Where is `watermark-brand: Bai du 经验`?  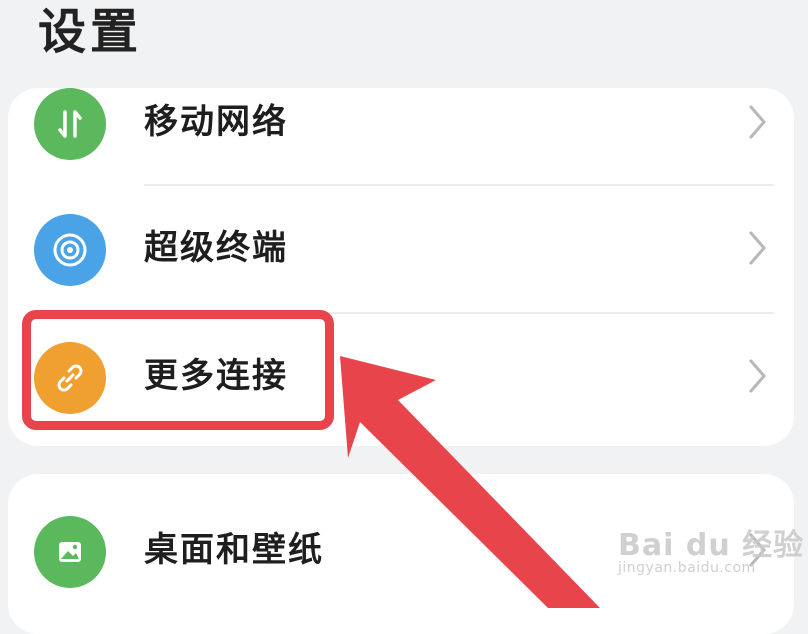
watermark-brand: Bai du 经验 is located at coordinates (711, 545).